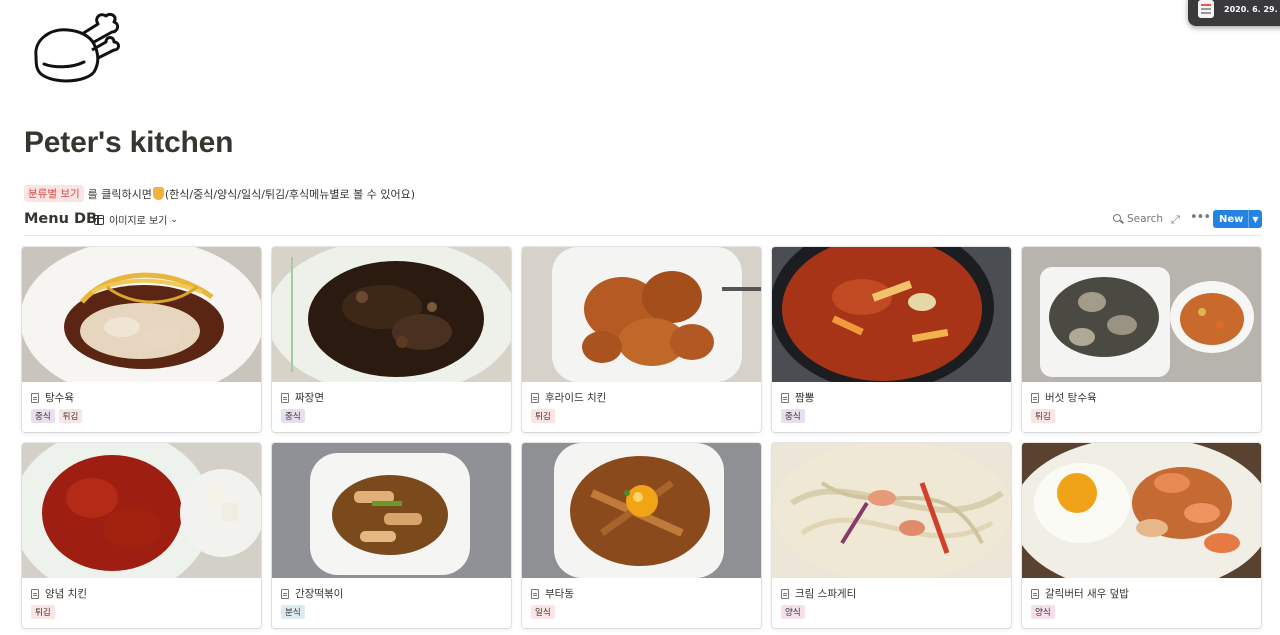 The height and width of the screenshot is (635, 1280). What do you see at coordinates (1252, 9) in the screenshot?
I see `clock-text: 2020. 6. 29. 오` at bounding box center [1252, 9].